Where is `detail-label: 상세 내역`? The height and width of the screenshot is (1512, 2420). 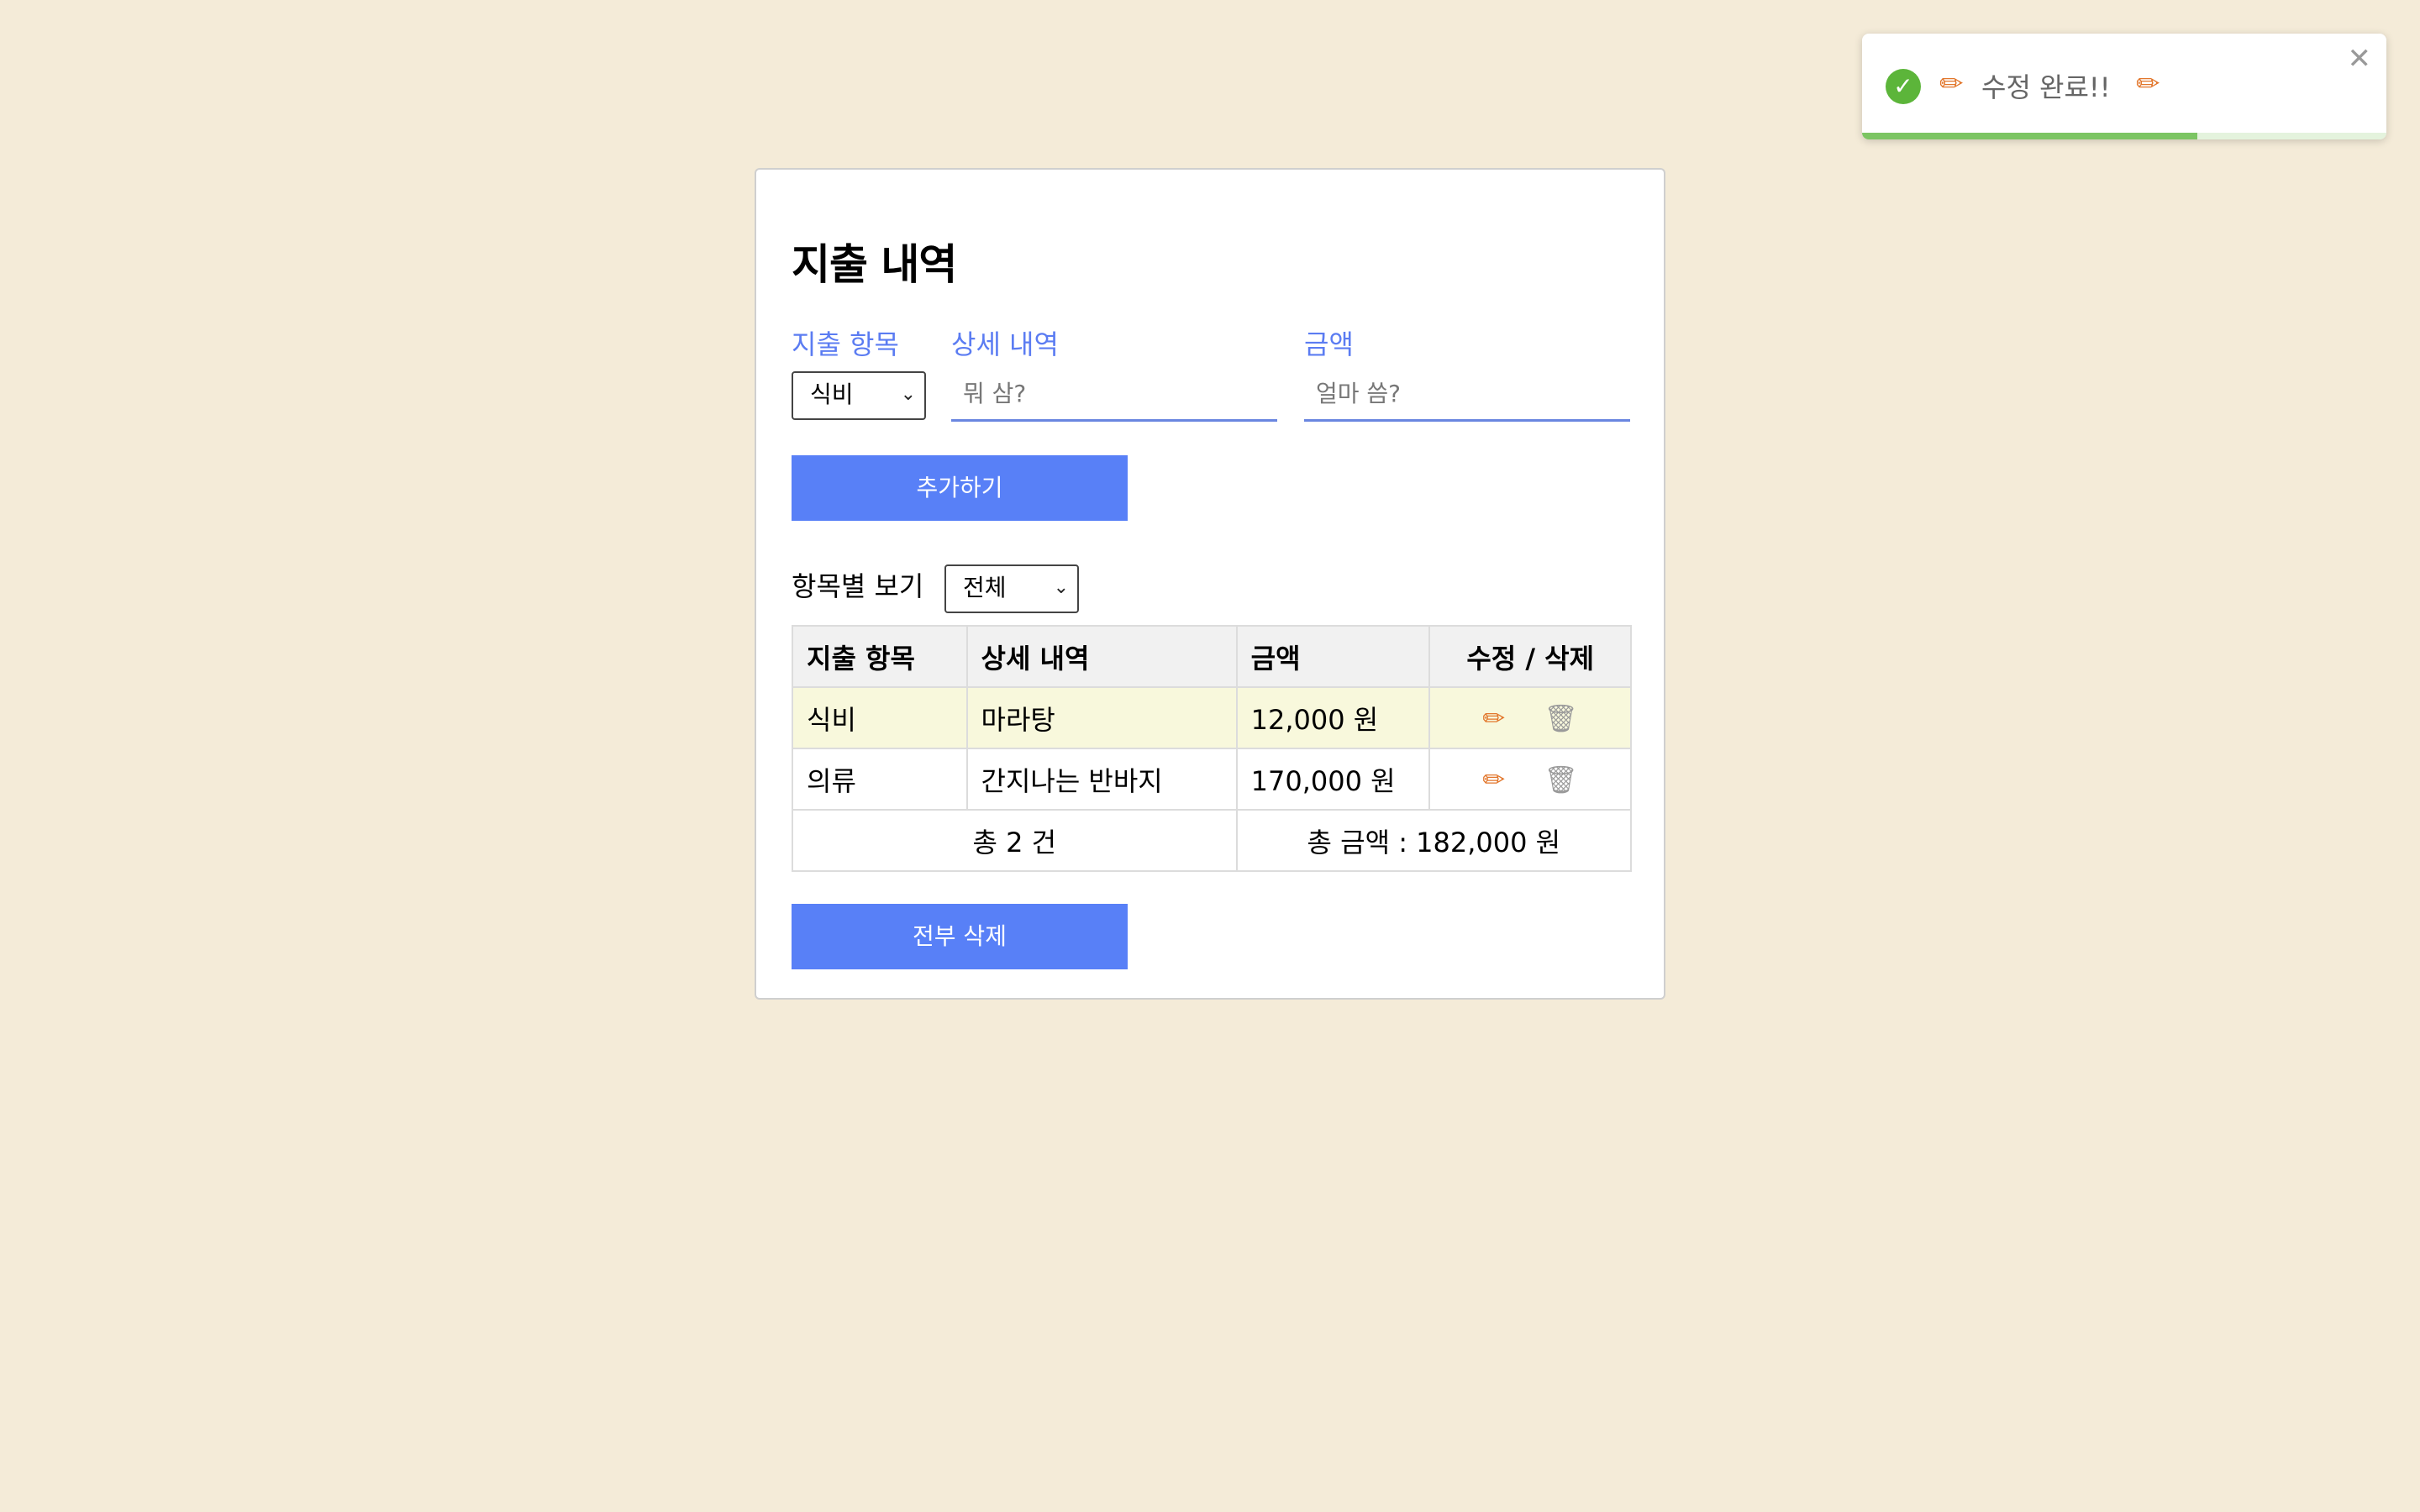
detail-label: 상세 내역 is located at coordinates (1005, 344).